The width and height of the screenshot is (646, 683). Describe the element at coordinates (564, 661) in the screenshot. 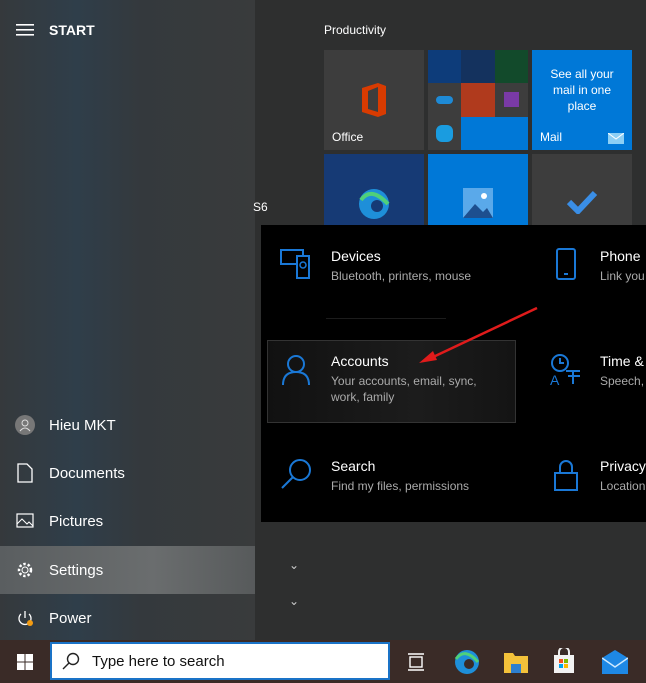

I see `store-icon` at that location.